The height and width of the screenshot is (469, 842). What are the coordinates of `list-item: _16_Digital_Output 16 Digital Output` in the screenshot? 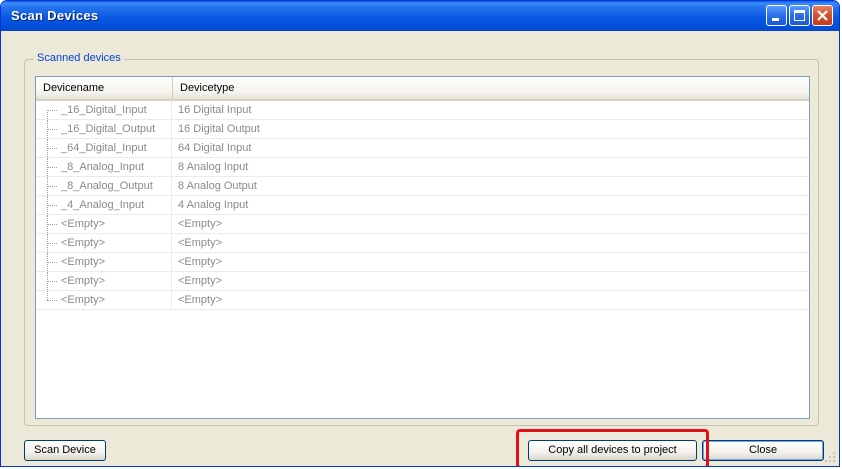 It's located at (422, 129).